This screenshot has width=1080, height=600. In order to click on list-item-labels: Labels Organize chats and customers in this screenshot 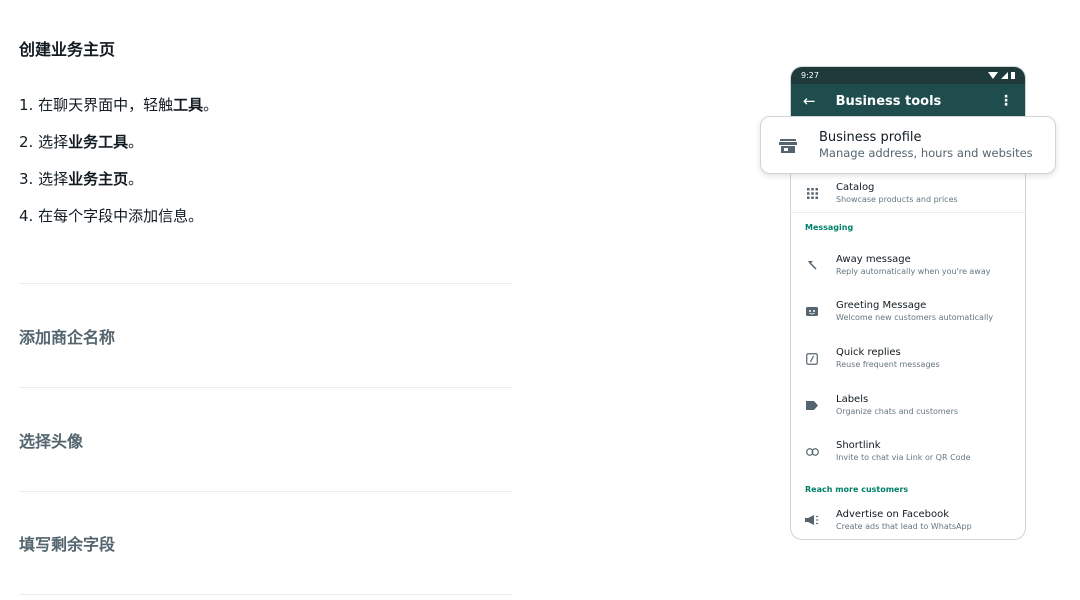, I will do `click(908, 405)`.